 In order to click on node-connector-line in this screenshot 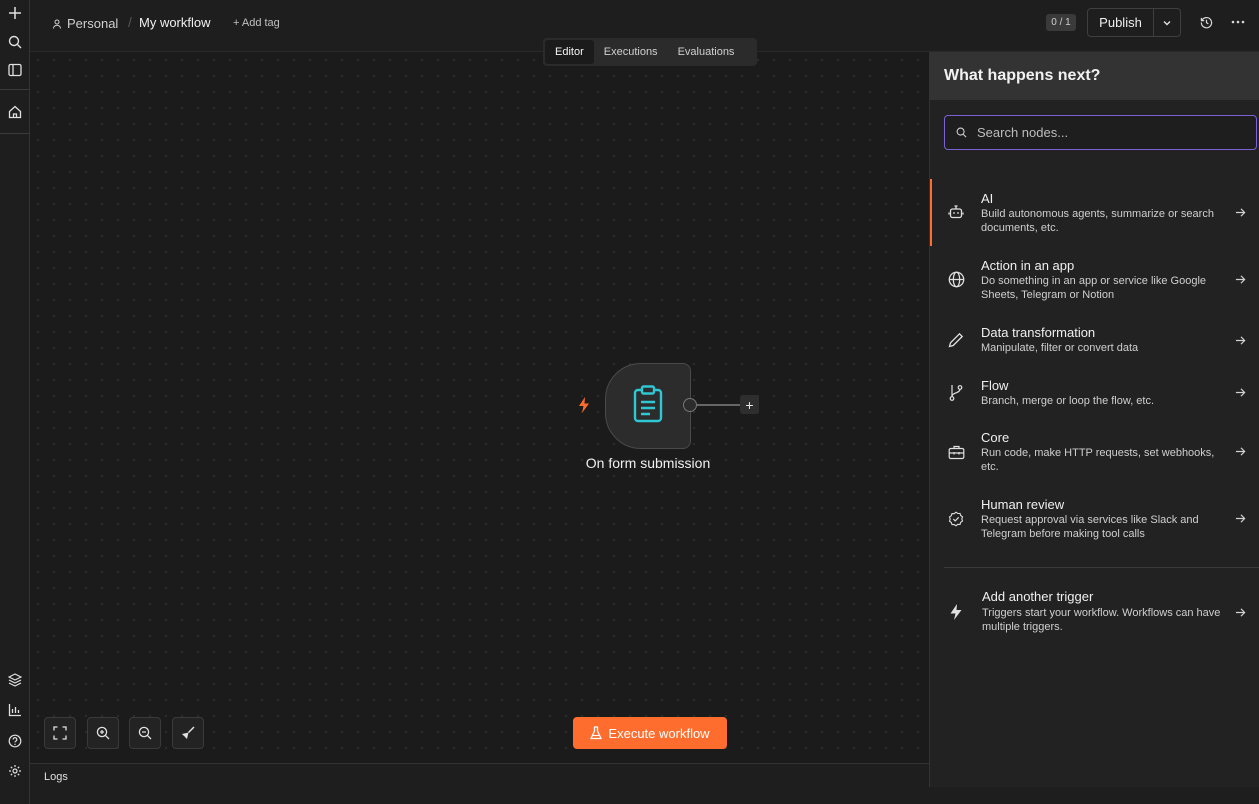, I will do `click(719, 405)`.